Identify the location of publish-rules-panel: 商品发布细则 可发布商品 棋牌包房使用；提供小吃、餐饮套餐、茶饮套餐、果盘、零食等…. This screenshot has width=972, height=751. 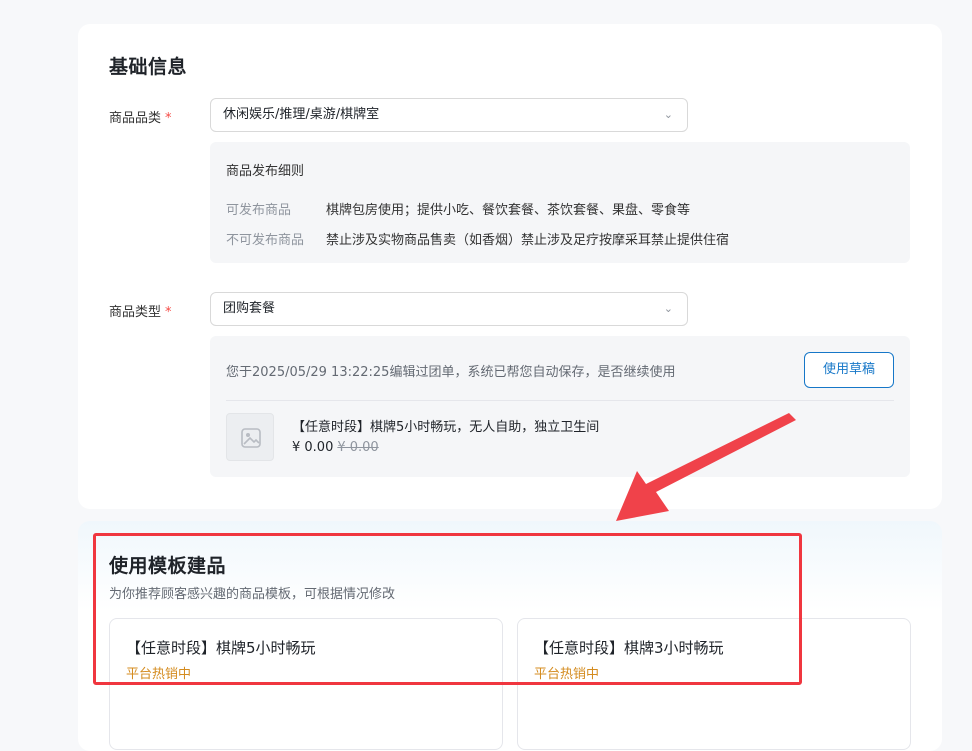
(560, 202).